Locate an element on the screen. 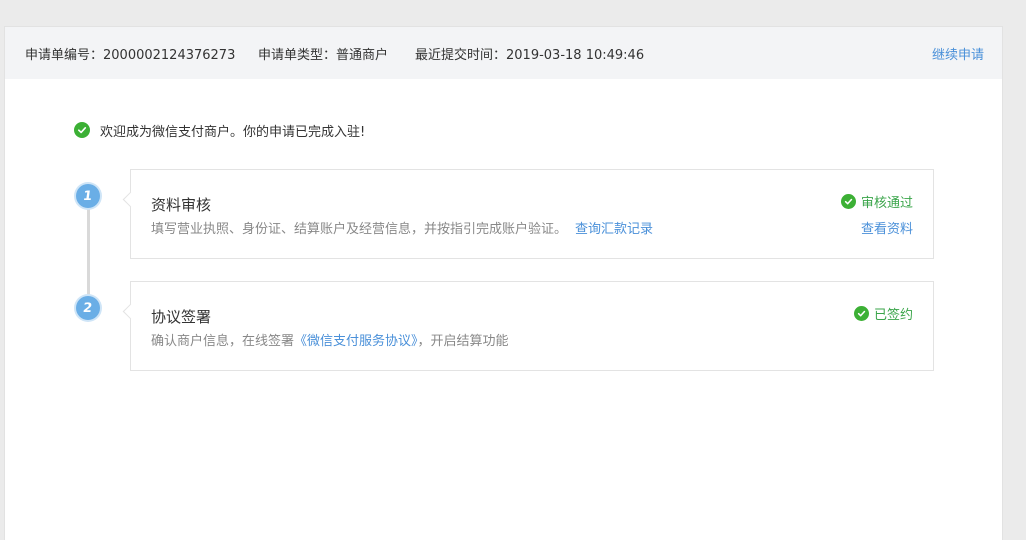  continue-application-link: 继续申请 is located at coordinates (958, 53).